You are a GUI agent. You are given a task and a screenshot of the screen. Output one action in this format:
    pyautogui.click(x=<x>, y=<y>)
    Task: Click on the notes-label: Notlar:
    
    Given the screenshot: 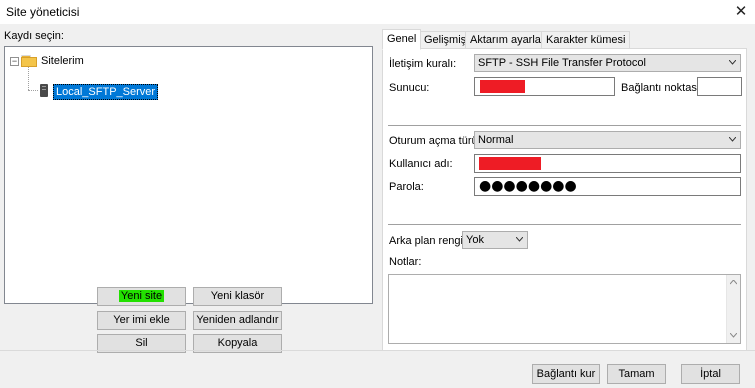 What is the action you would take?
    pyautogui.click(x=405, y=262)
    